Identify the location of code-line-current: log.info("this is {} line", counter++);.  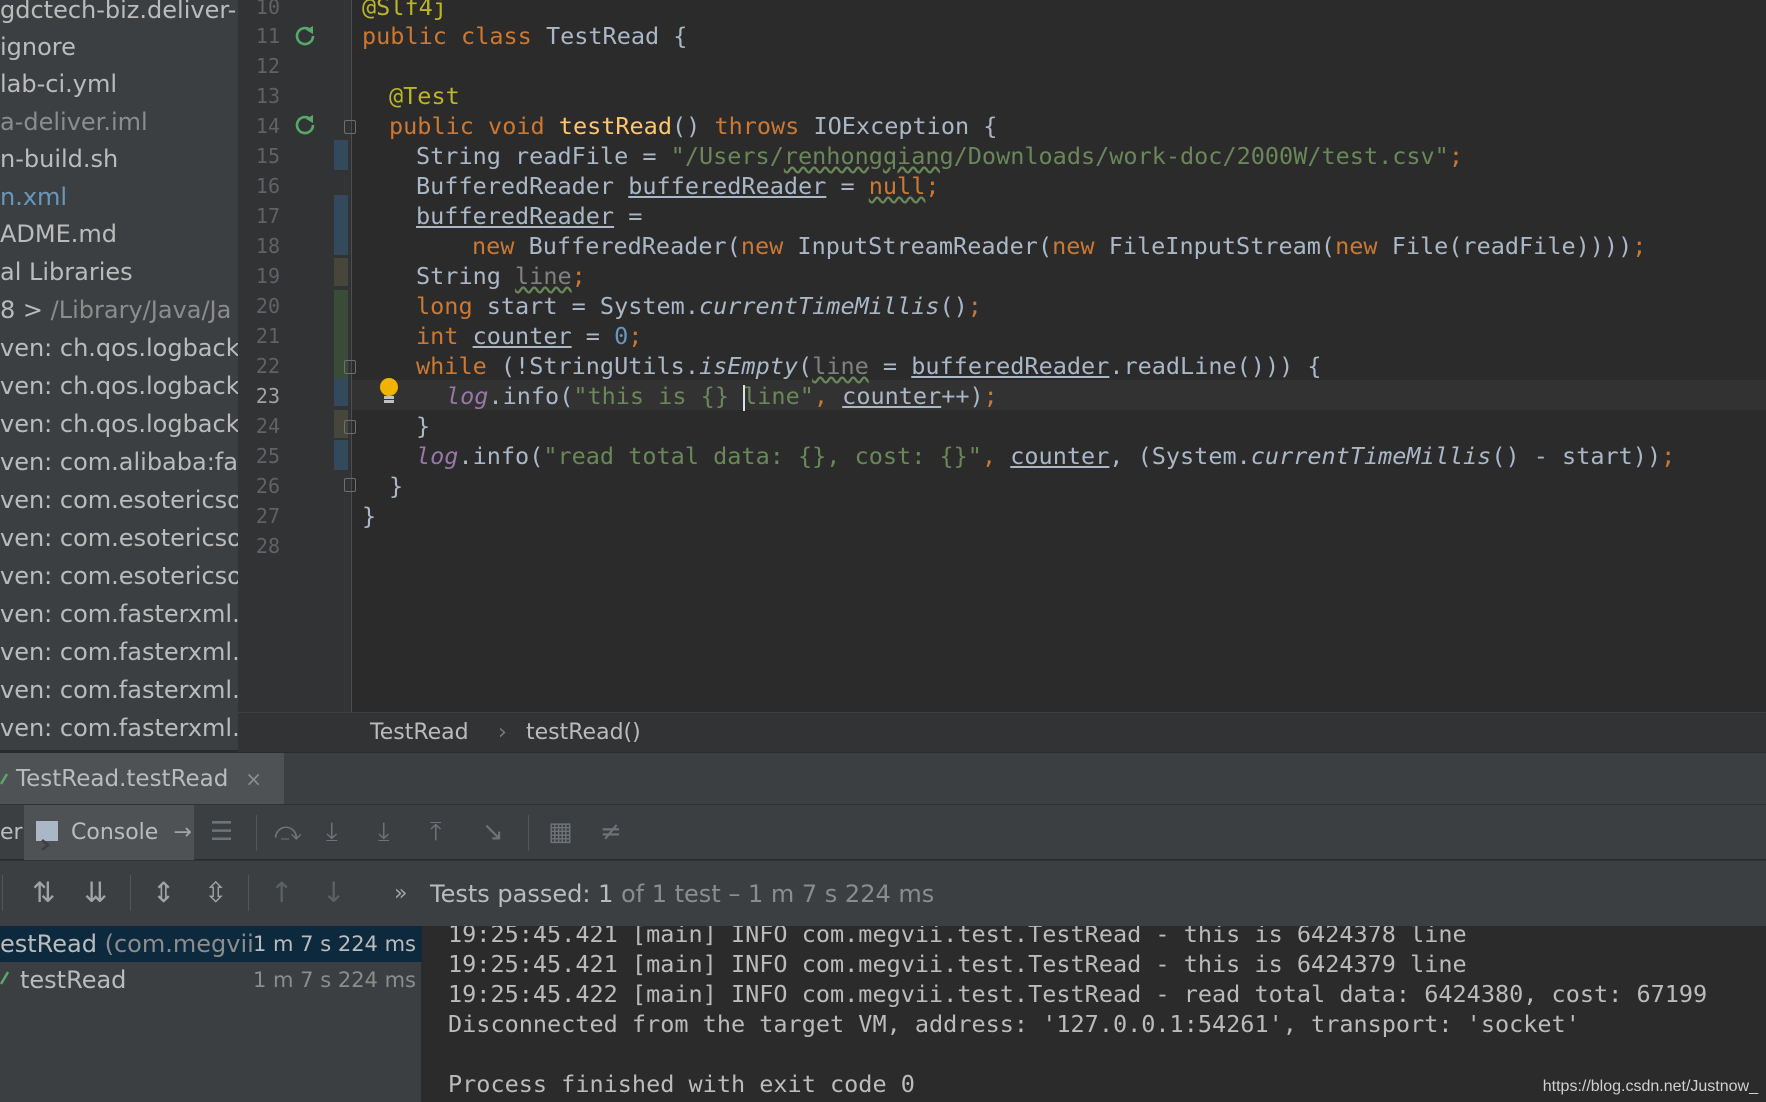
(722, 396).